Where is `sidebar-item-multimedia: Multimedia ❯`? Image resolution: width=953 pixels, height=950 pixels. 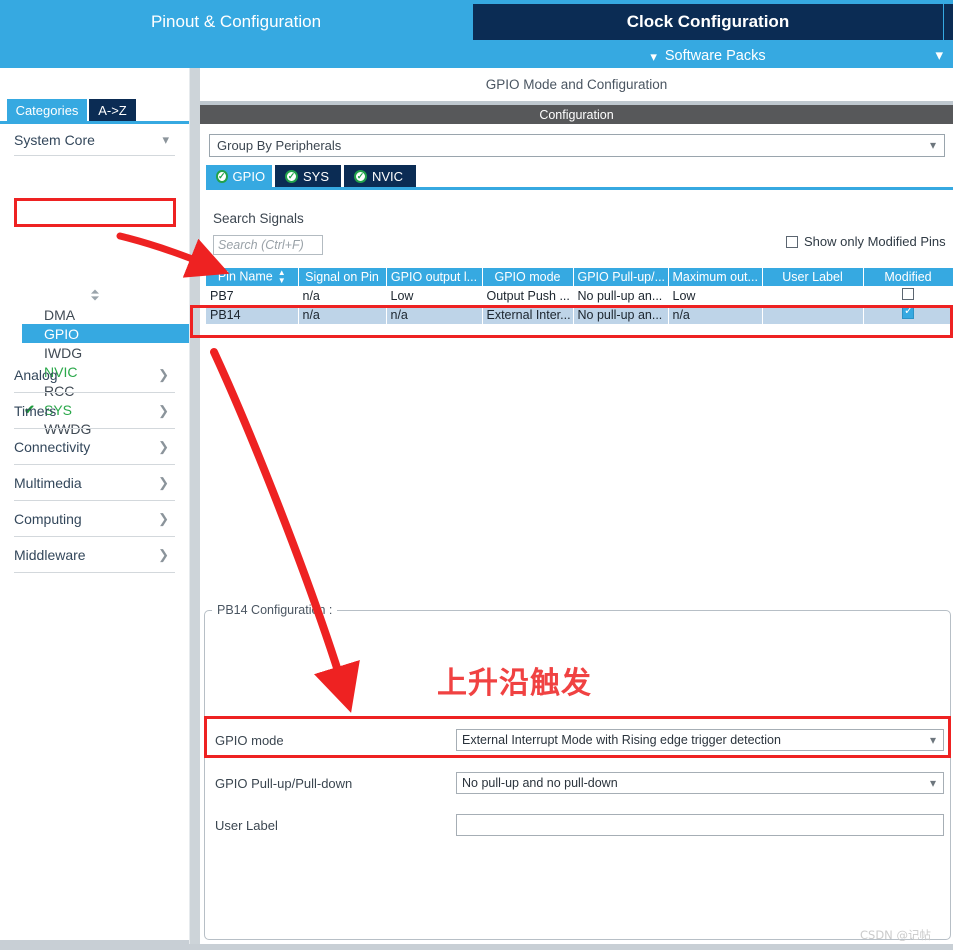
sidebar-item-multimedia: Multimedia ❯ is located at coordinates (94, 483).